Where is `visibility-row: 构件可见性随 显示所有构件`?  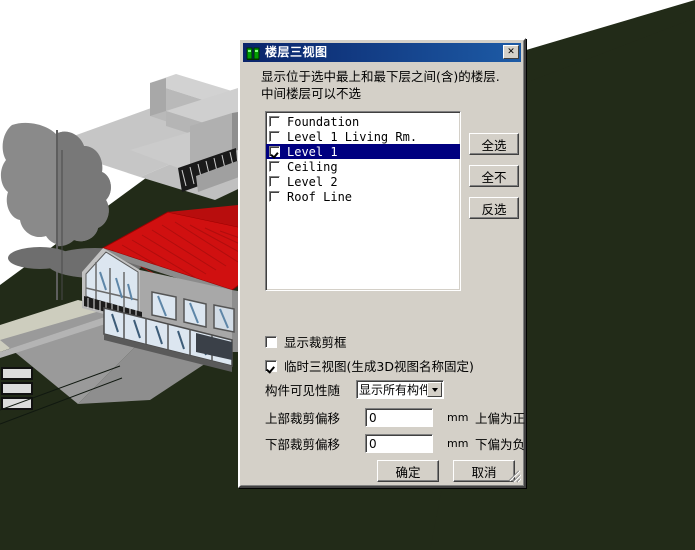
visibility-row: 构件可见性随 显示所有构件 is located at coordinates (355, 389).